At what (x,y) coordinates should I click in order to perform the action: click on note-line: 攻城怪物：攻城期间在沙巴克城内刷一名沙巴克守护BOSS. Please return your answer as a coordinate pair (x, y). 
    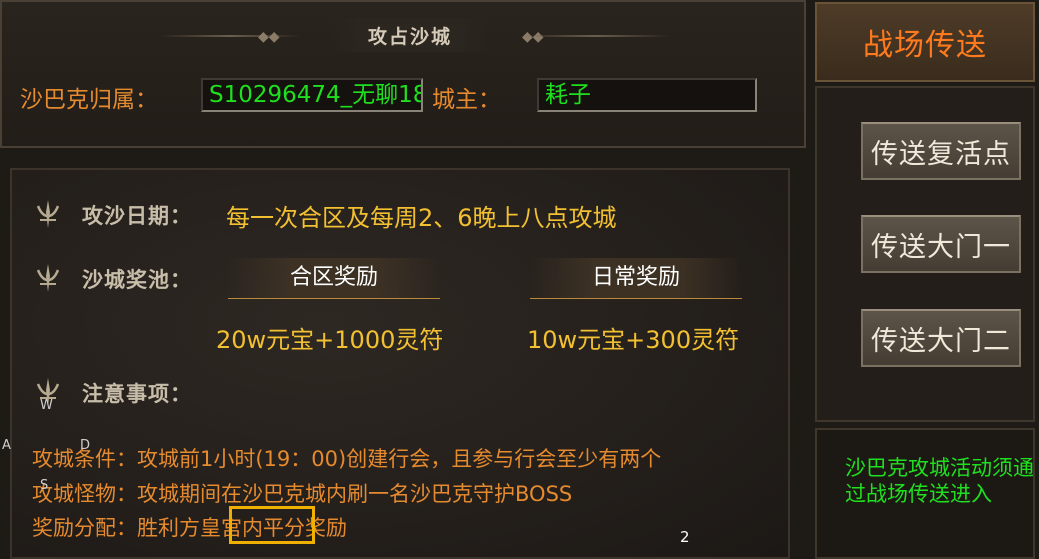
    Looking at the image, I should click on (302, 494).